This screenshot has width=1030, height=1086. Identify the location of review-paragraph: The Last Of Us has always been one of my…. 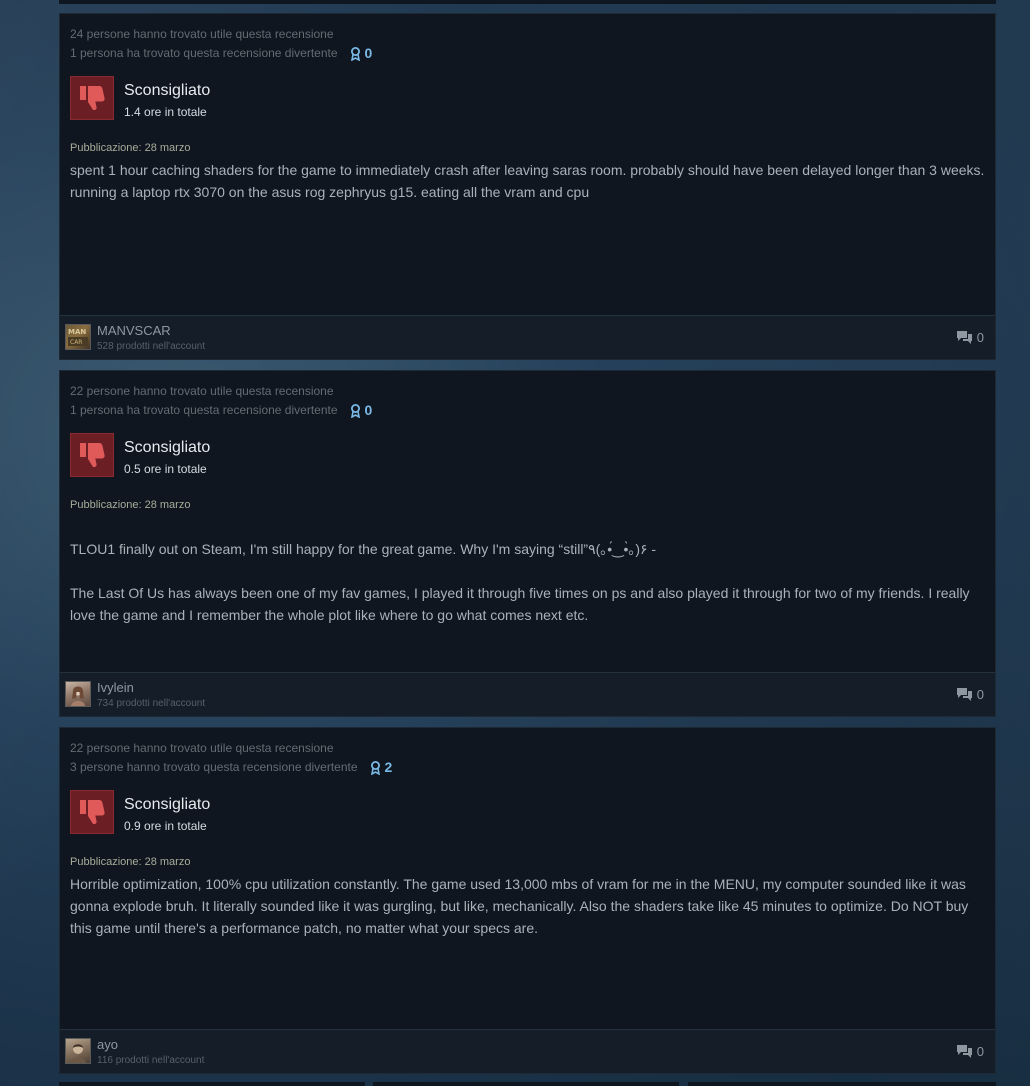
(520, 604).